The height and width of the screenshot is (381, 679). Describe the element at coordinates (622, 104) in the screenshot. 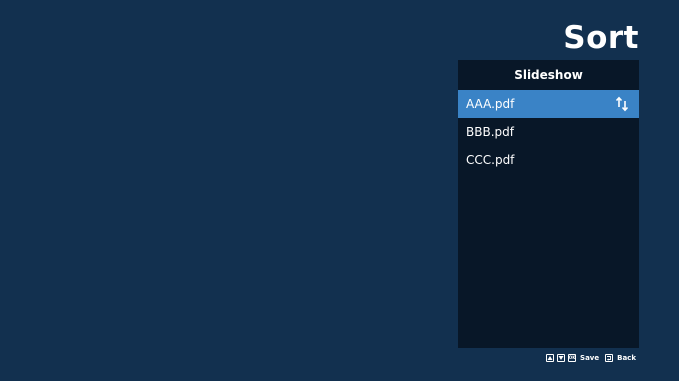

I see `sort-icon` at that location.